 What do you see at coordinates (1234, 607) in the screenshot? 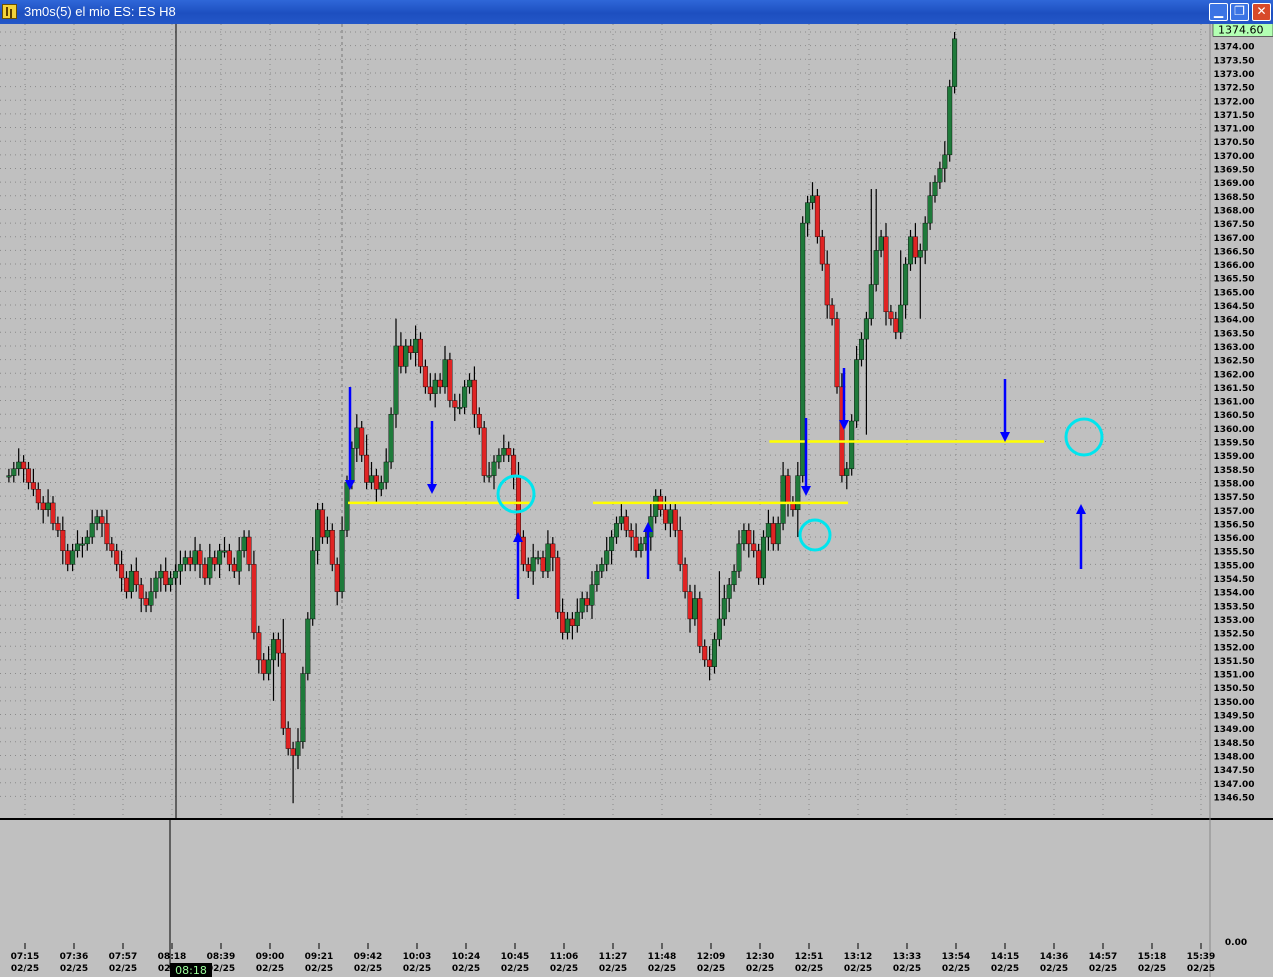
I see `price-tick-label: 1353.50` at bounding box center [1234, 607].